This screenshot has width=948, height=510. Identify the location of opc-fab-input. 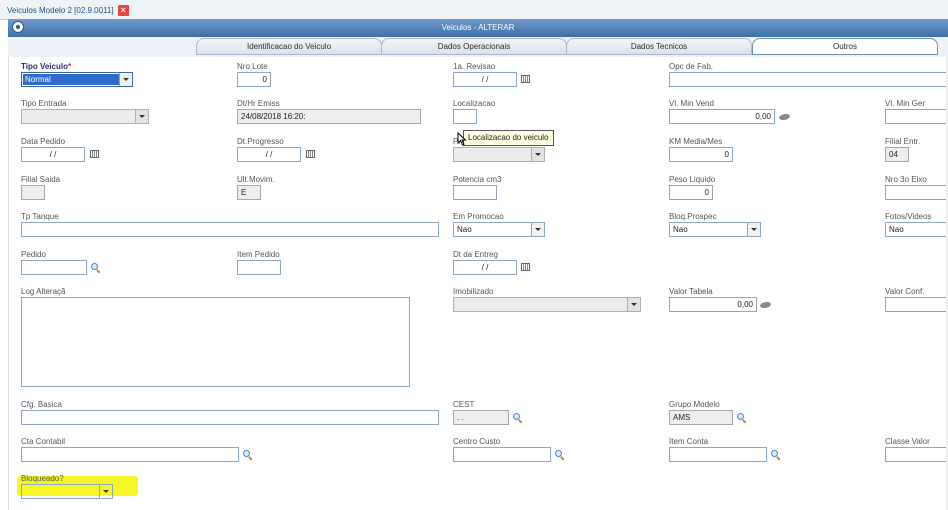
(808, 79).